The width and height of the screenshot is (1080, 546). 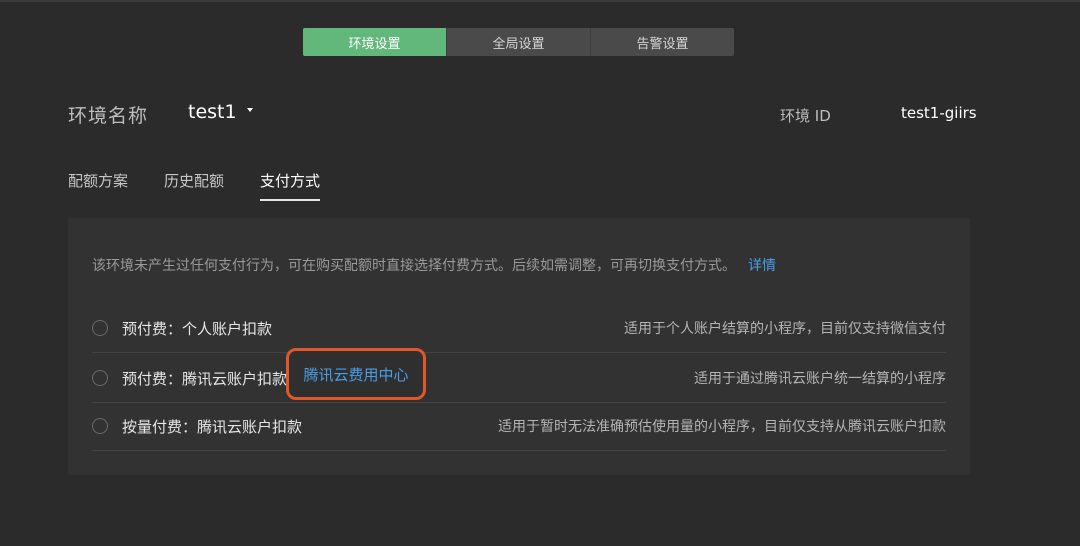 I want to click on payment-option-row: 预付费：腾讯云账户扣款 适用于通过腾讯云账户统一结算的小程序, so click(x=519, y=378).